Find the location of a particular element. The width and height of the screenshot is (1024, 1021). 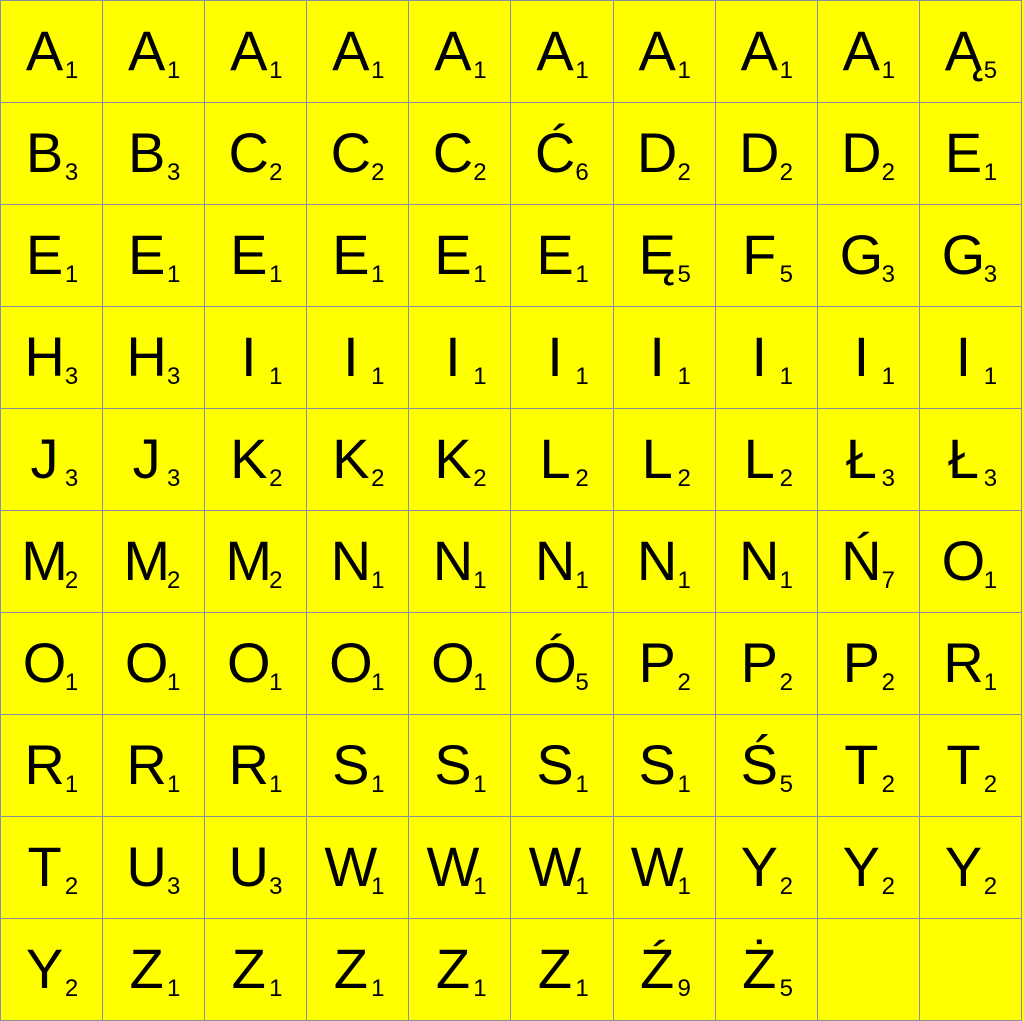

letter-tile: N1 is located at coordinates (561, 561).